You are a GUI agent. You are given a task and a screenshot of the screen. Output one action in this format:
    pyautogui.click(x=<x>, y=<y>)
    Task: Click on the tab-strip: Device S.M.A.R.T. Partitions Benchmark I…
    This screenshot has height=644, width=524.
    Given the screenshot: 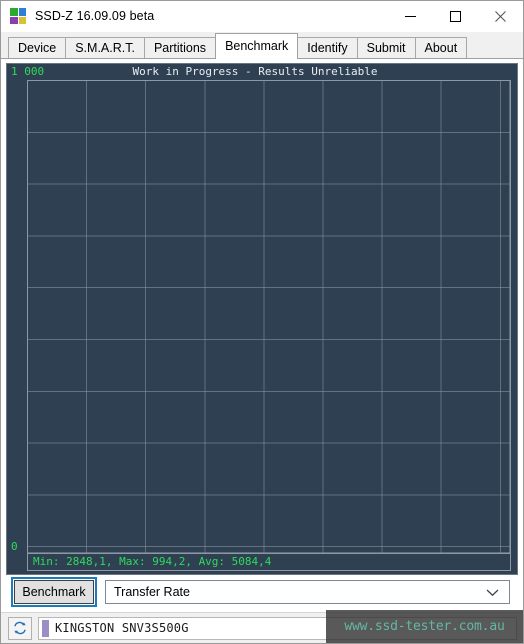 What is the action you would take?
    pyautogui.click(x=262, y=45)
    